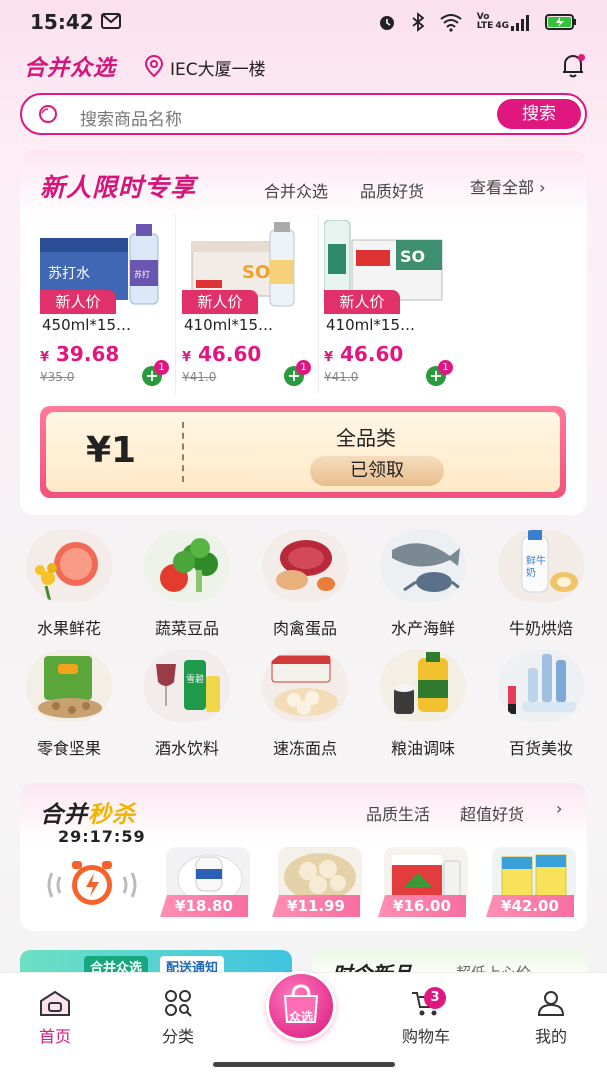 This screenshot has width=607, height=1080. I want to click on svg-text: 苏打水, so click(69, 273).